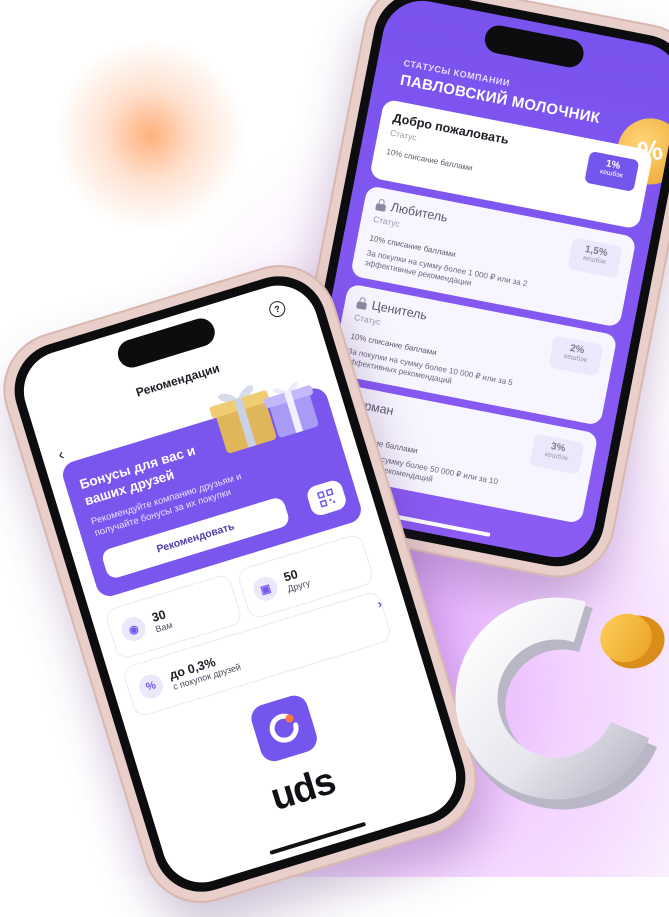  I want to click on coin-icon: ◉, so click(133, 629).